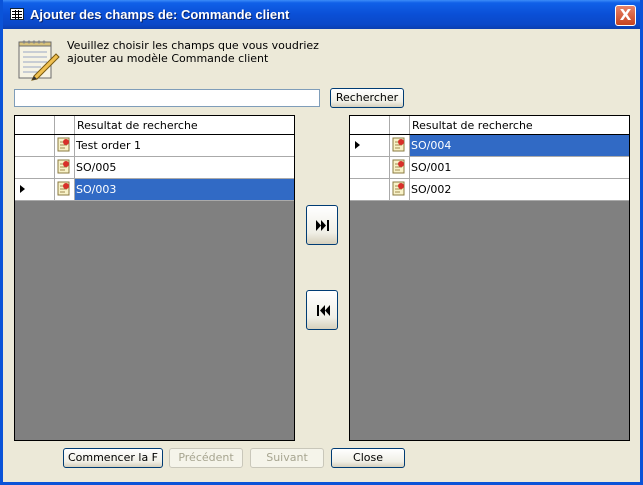  I want to click on move-all-right-icon, so click(322, 225).